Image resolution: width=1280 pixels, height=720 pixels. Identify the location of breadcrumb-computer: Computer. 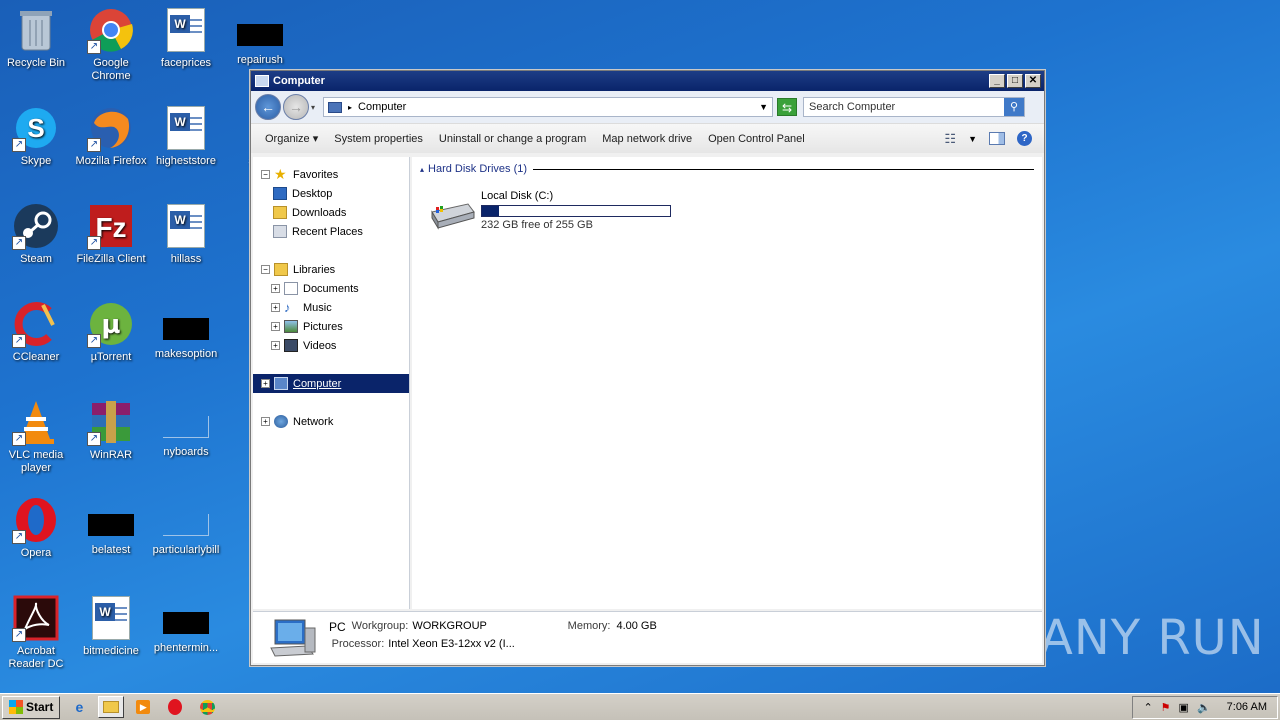
(382, 107).